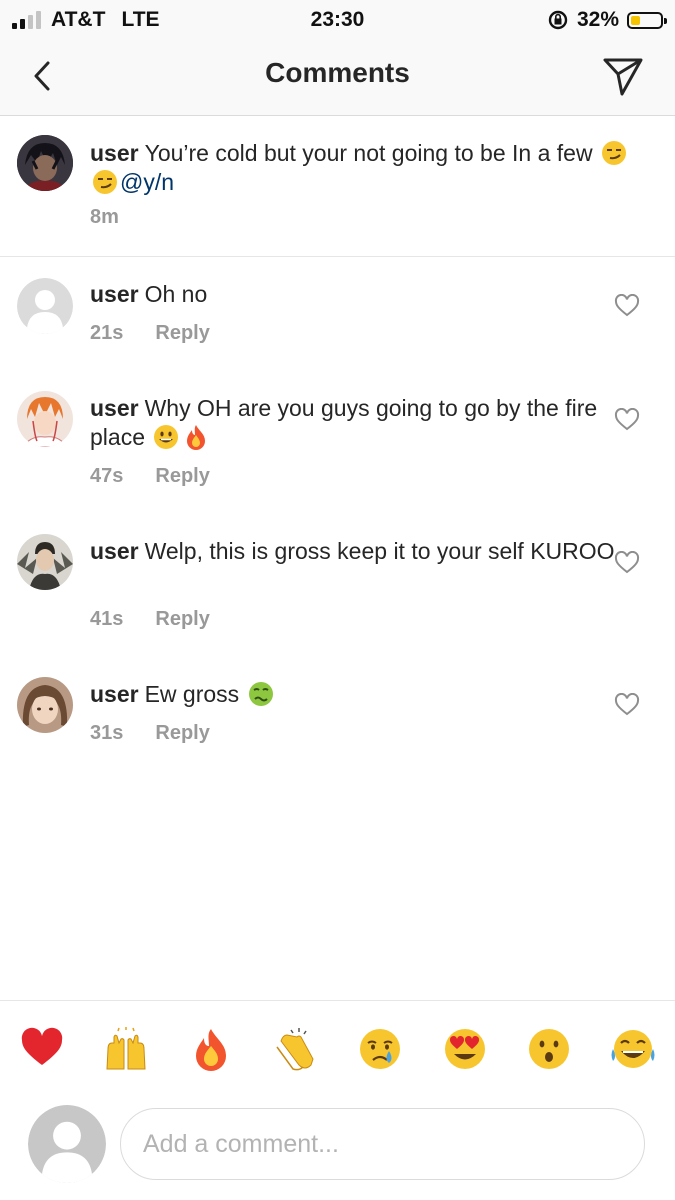 This screenshot has height=1200, width=675. I want to click on crying-face-emoji-icon, so click(380, 1049).